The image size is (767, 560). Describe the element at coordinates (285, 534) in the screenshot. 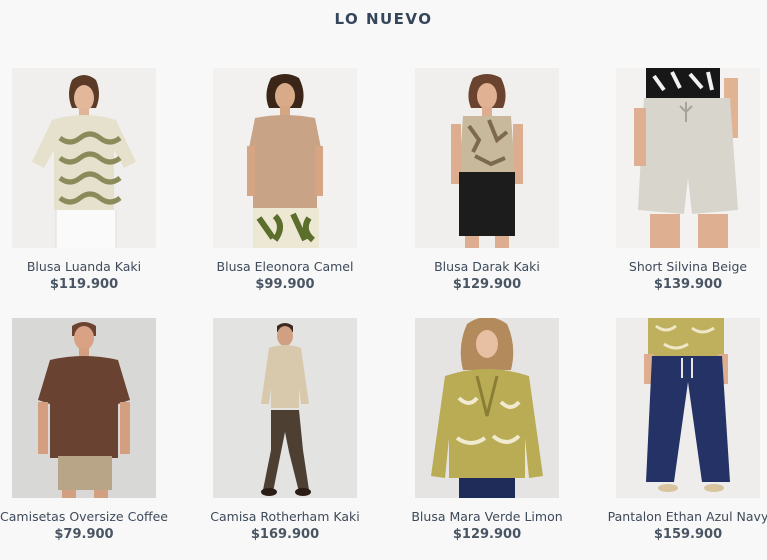

I see `product-price: $169.900` at that location.